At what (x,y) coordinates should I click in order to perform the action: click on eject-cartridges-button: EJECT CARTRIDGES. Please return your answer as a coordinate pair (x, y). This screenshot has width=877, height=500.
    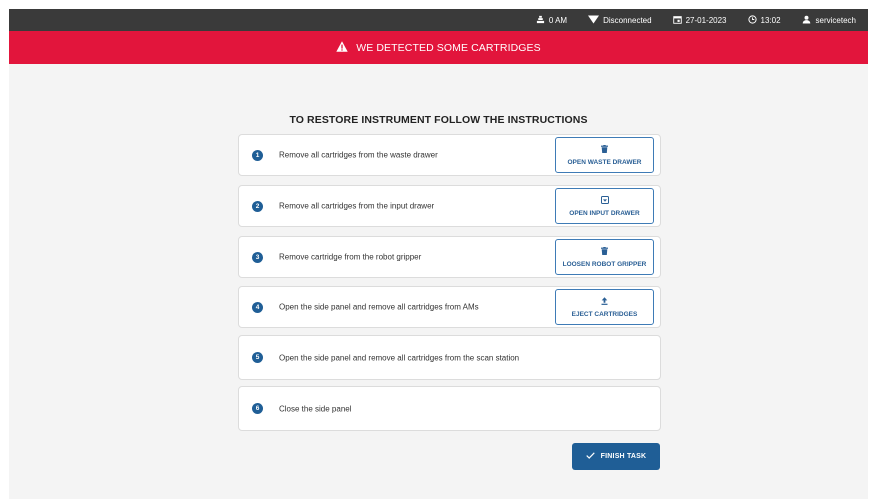
    Looking at the image, I should click on (604, 307).